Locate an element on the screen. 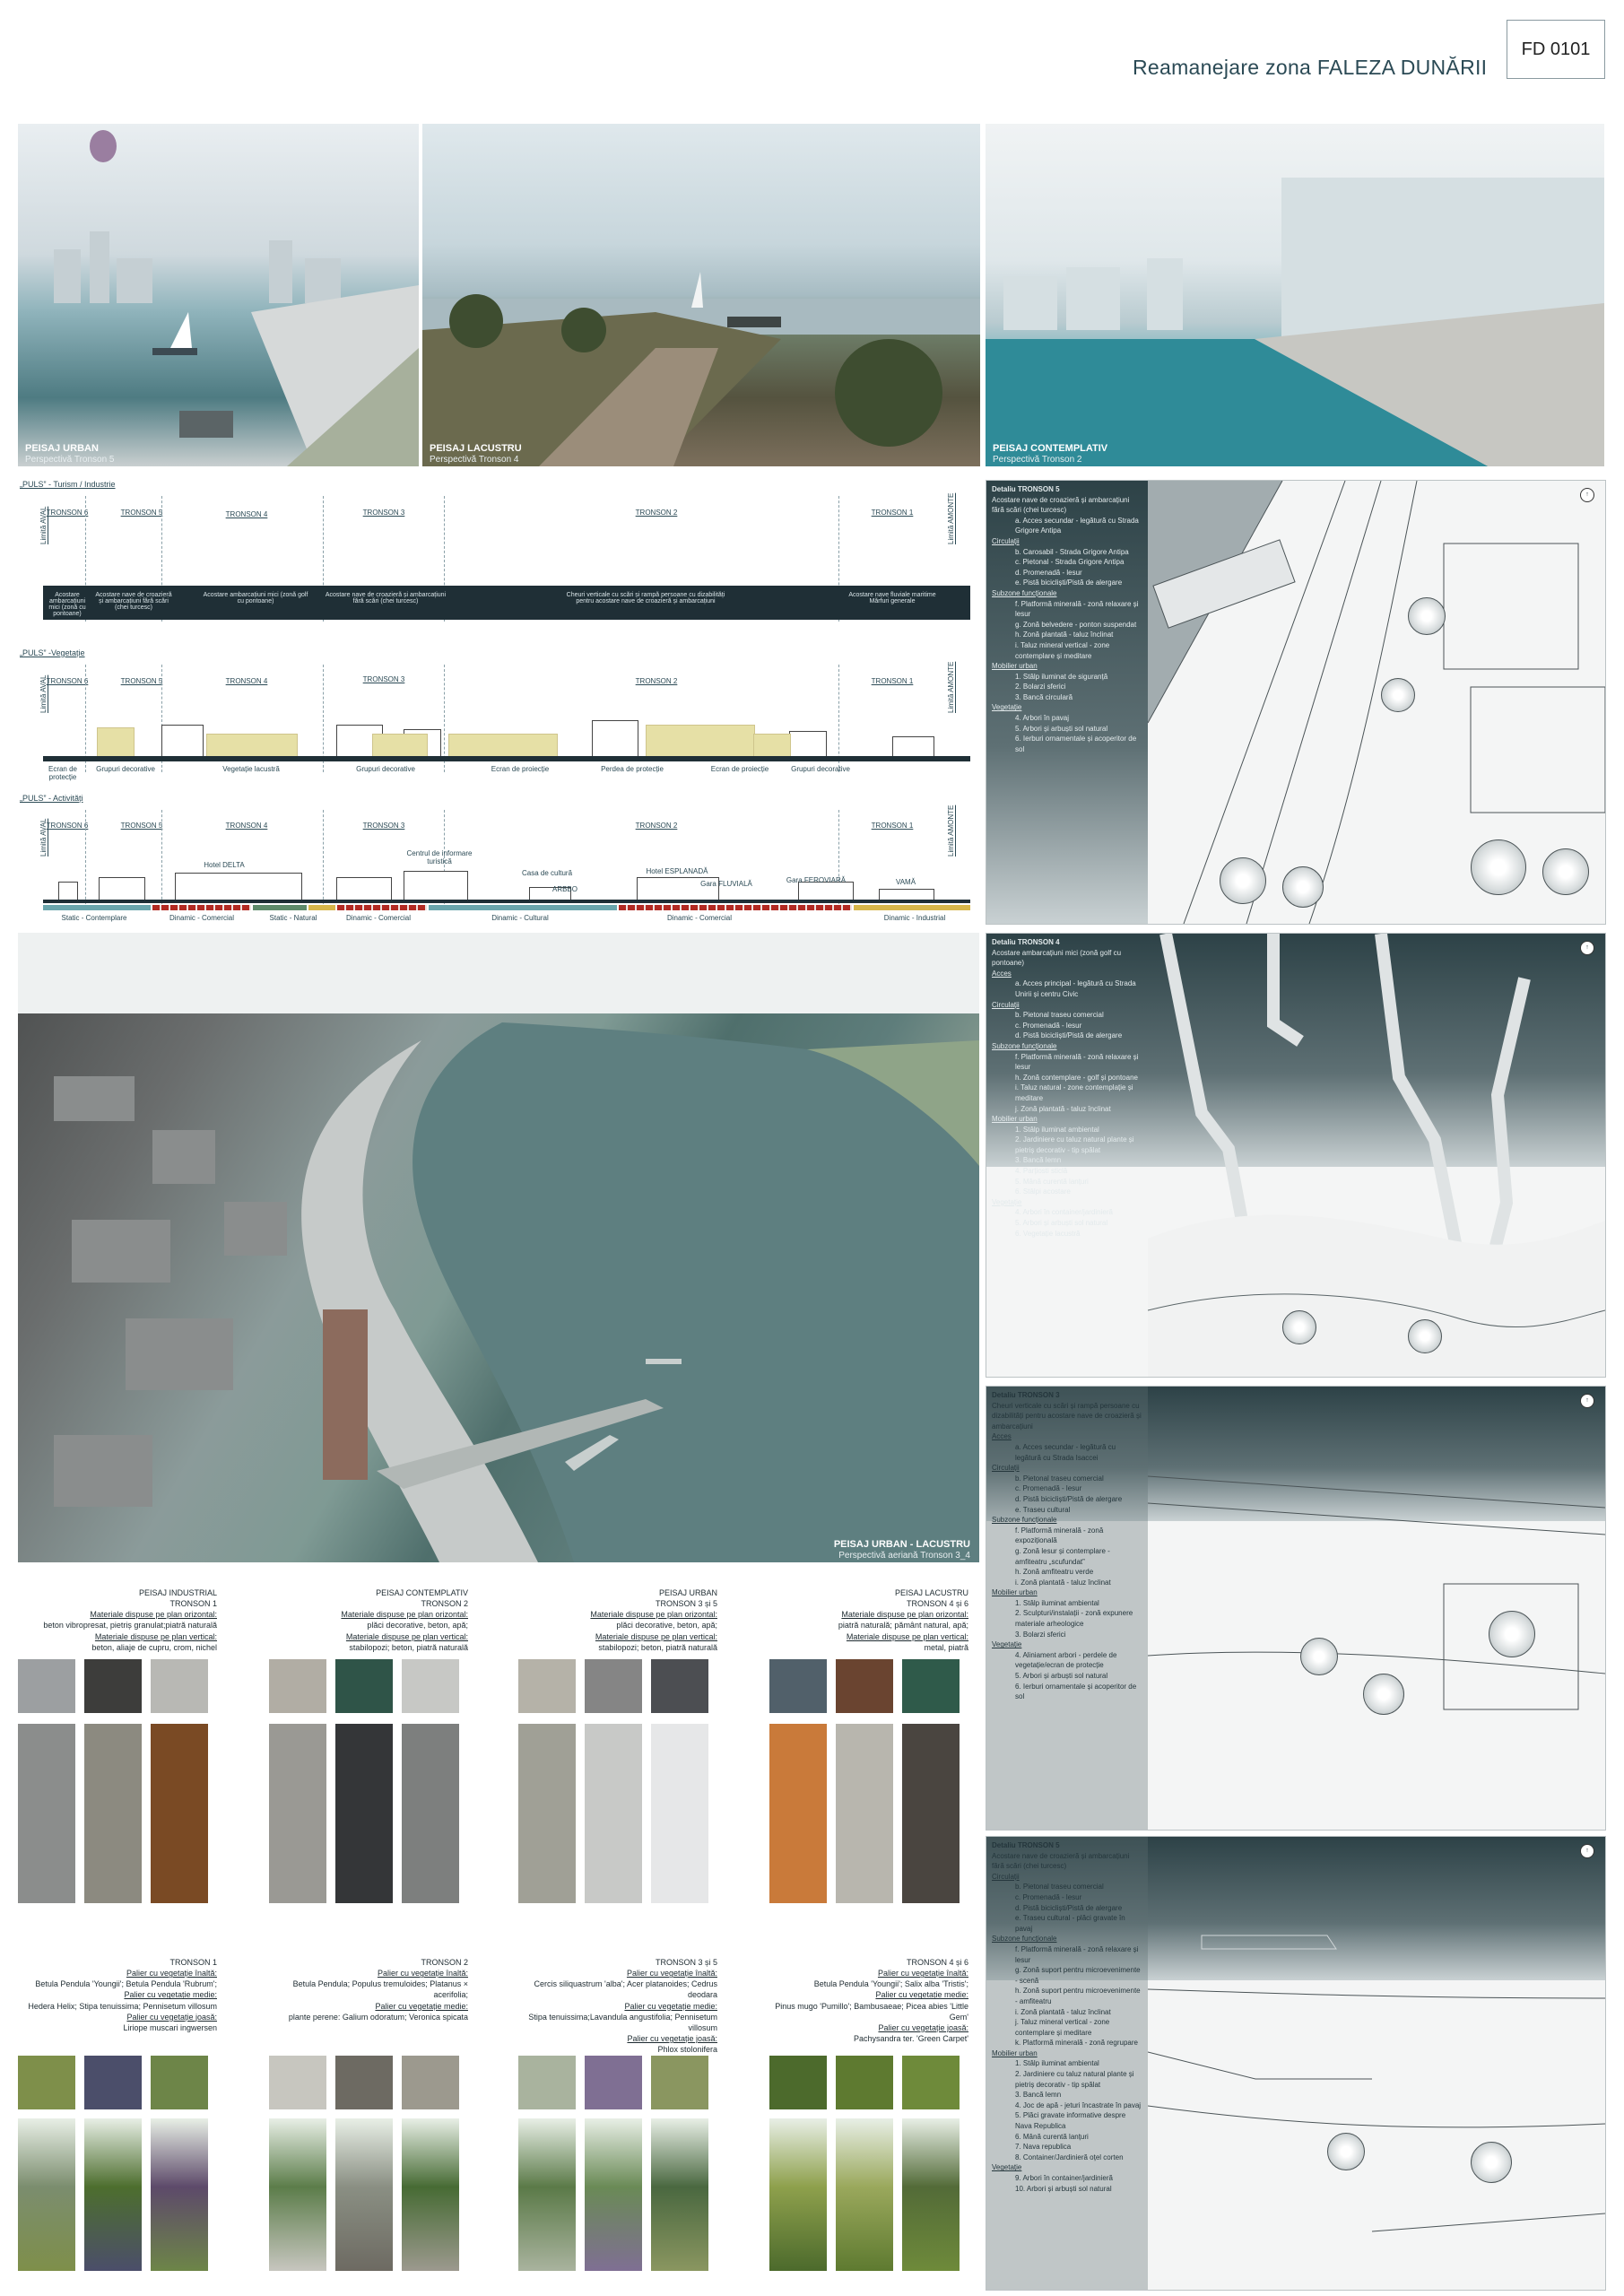  legend-line: 5. Arbori și arbuști sol natural is located at coordinates (1061, 1223).